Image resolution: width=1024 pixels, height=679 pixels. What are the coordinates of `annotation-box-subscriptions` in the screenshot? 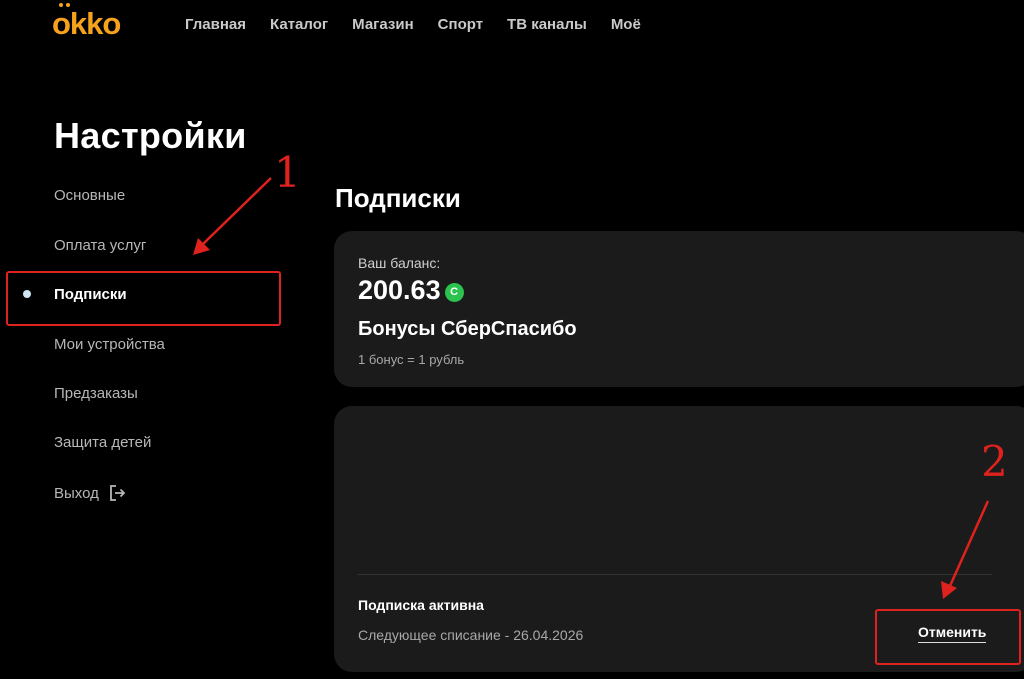 It's located at (143, 298).